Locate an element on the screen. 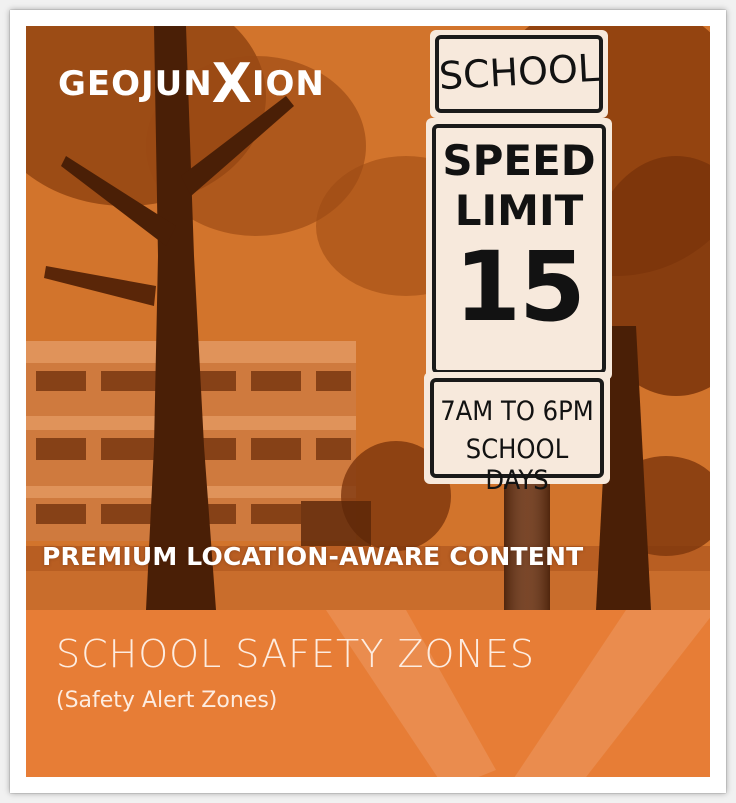 The height and width of the screenshot is (803, 736). headline: PREMIUM LOCATION-AWARE CONTENT is located at coordinates (313, 556).